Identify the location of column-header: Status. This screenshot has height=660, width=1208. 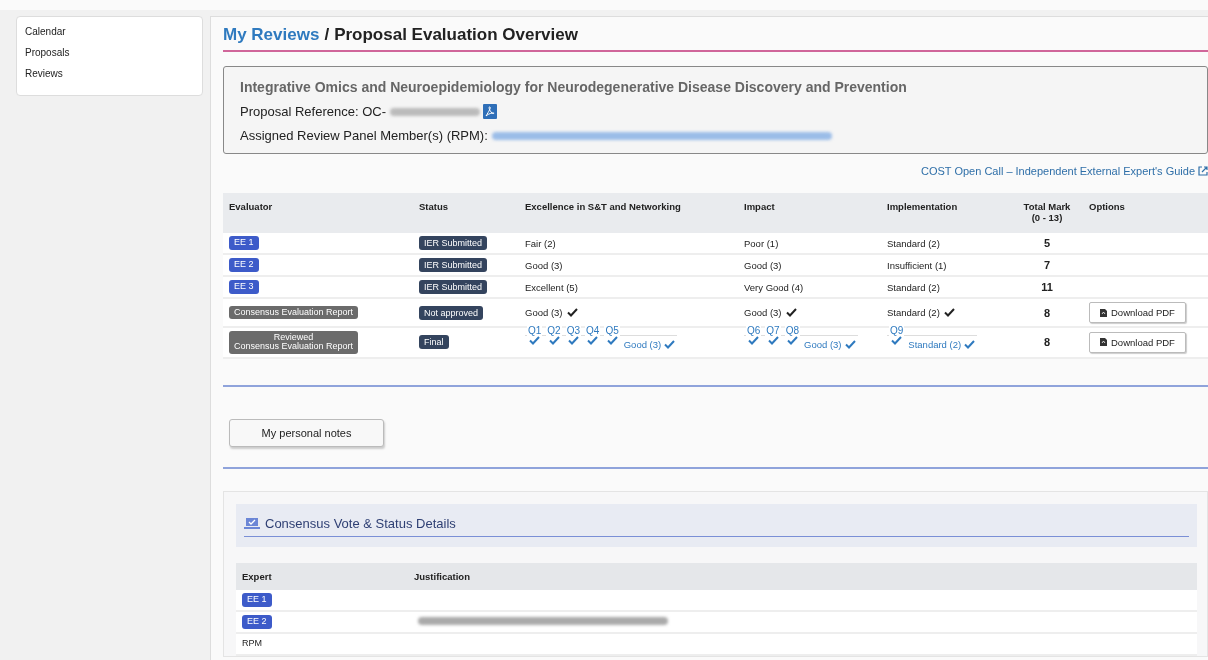
(466, 213).